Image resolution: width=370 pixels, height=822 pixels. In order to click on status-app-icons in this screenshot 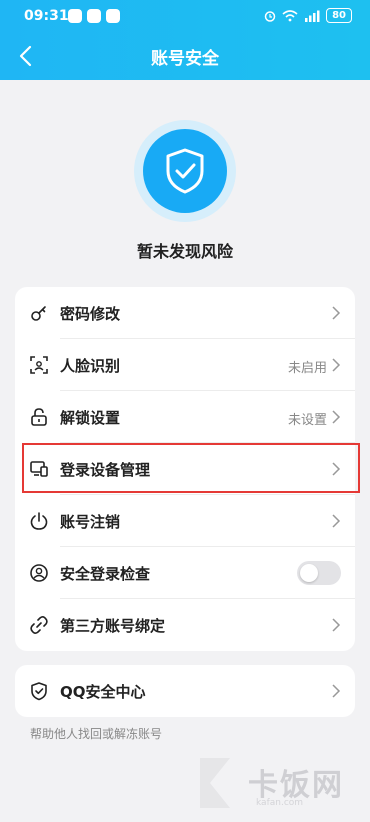, I will do `click(94, 16)`.